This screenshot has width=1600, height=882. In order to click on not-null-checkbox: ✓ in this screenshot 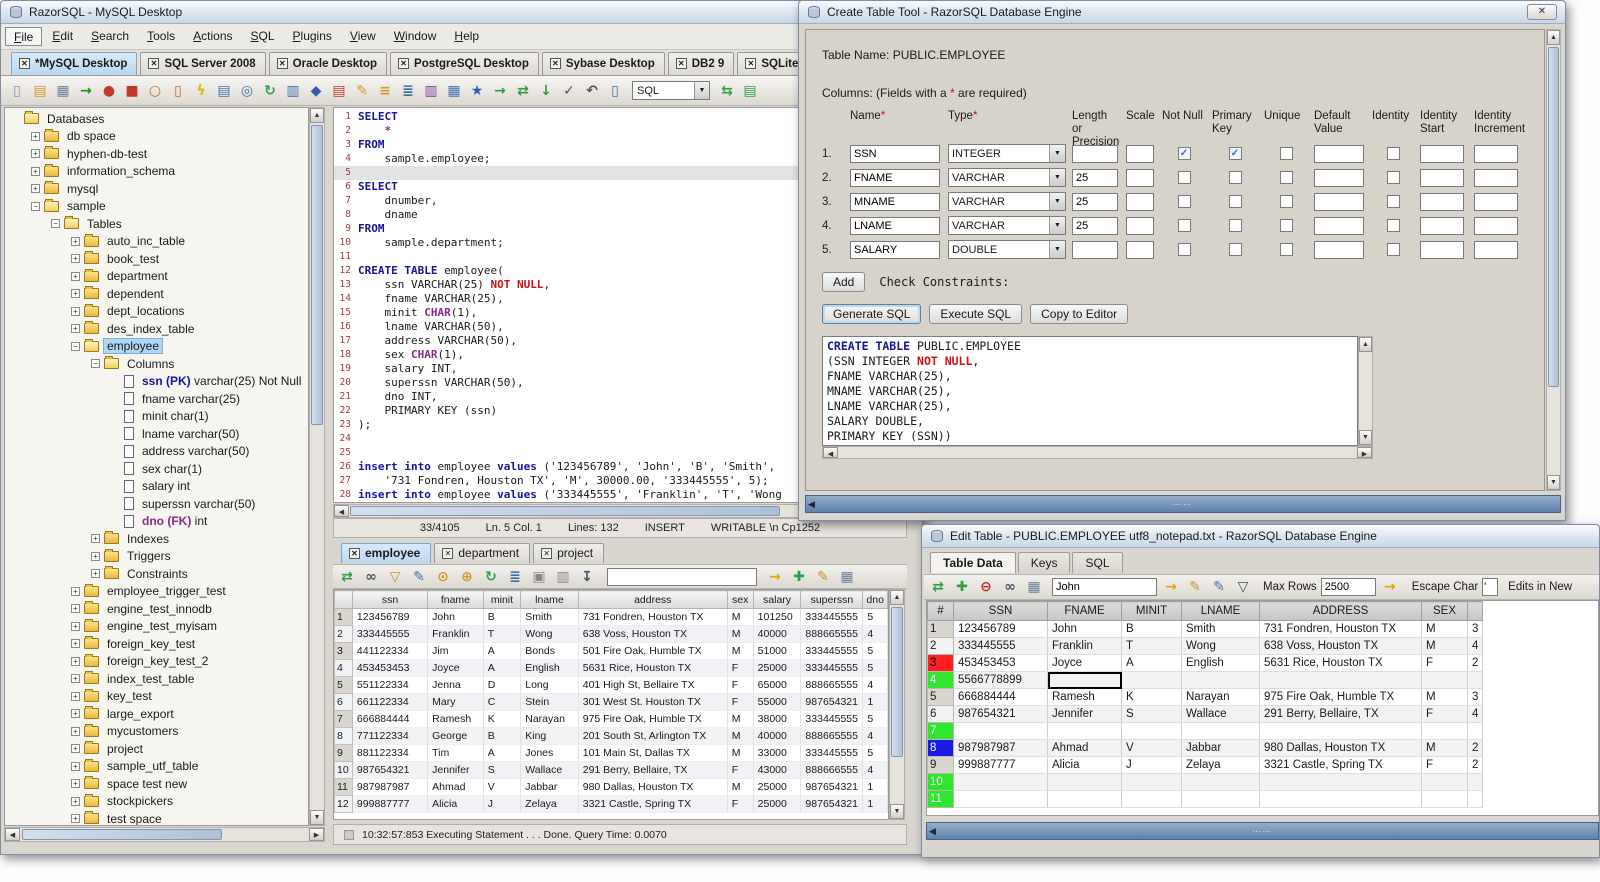, I will do `click(1184, 153)`.